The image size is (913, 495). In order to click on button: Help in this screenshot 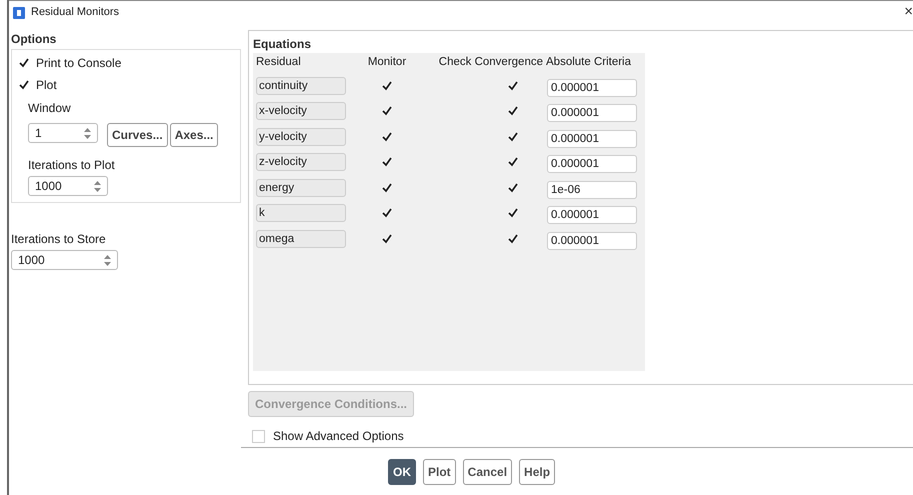, I will do `click(537, 471)`.